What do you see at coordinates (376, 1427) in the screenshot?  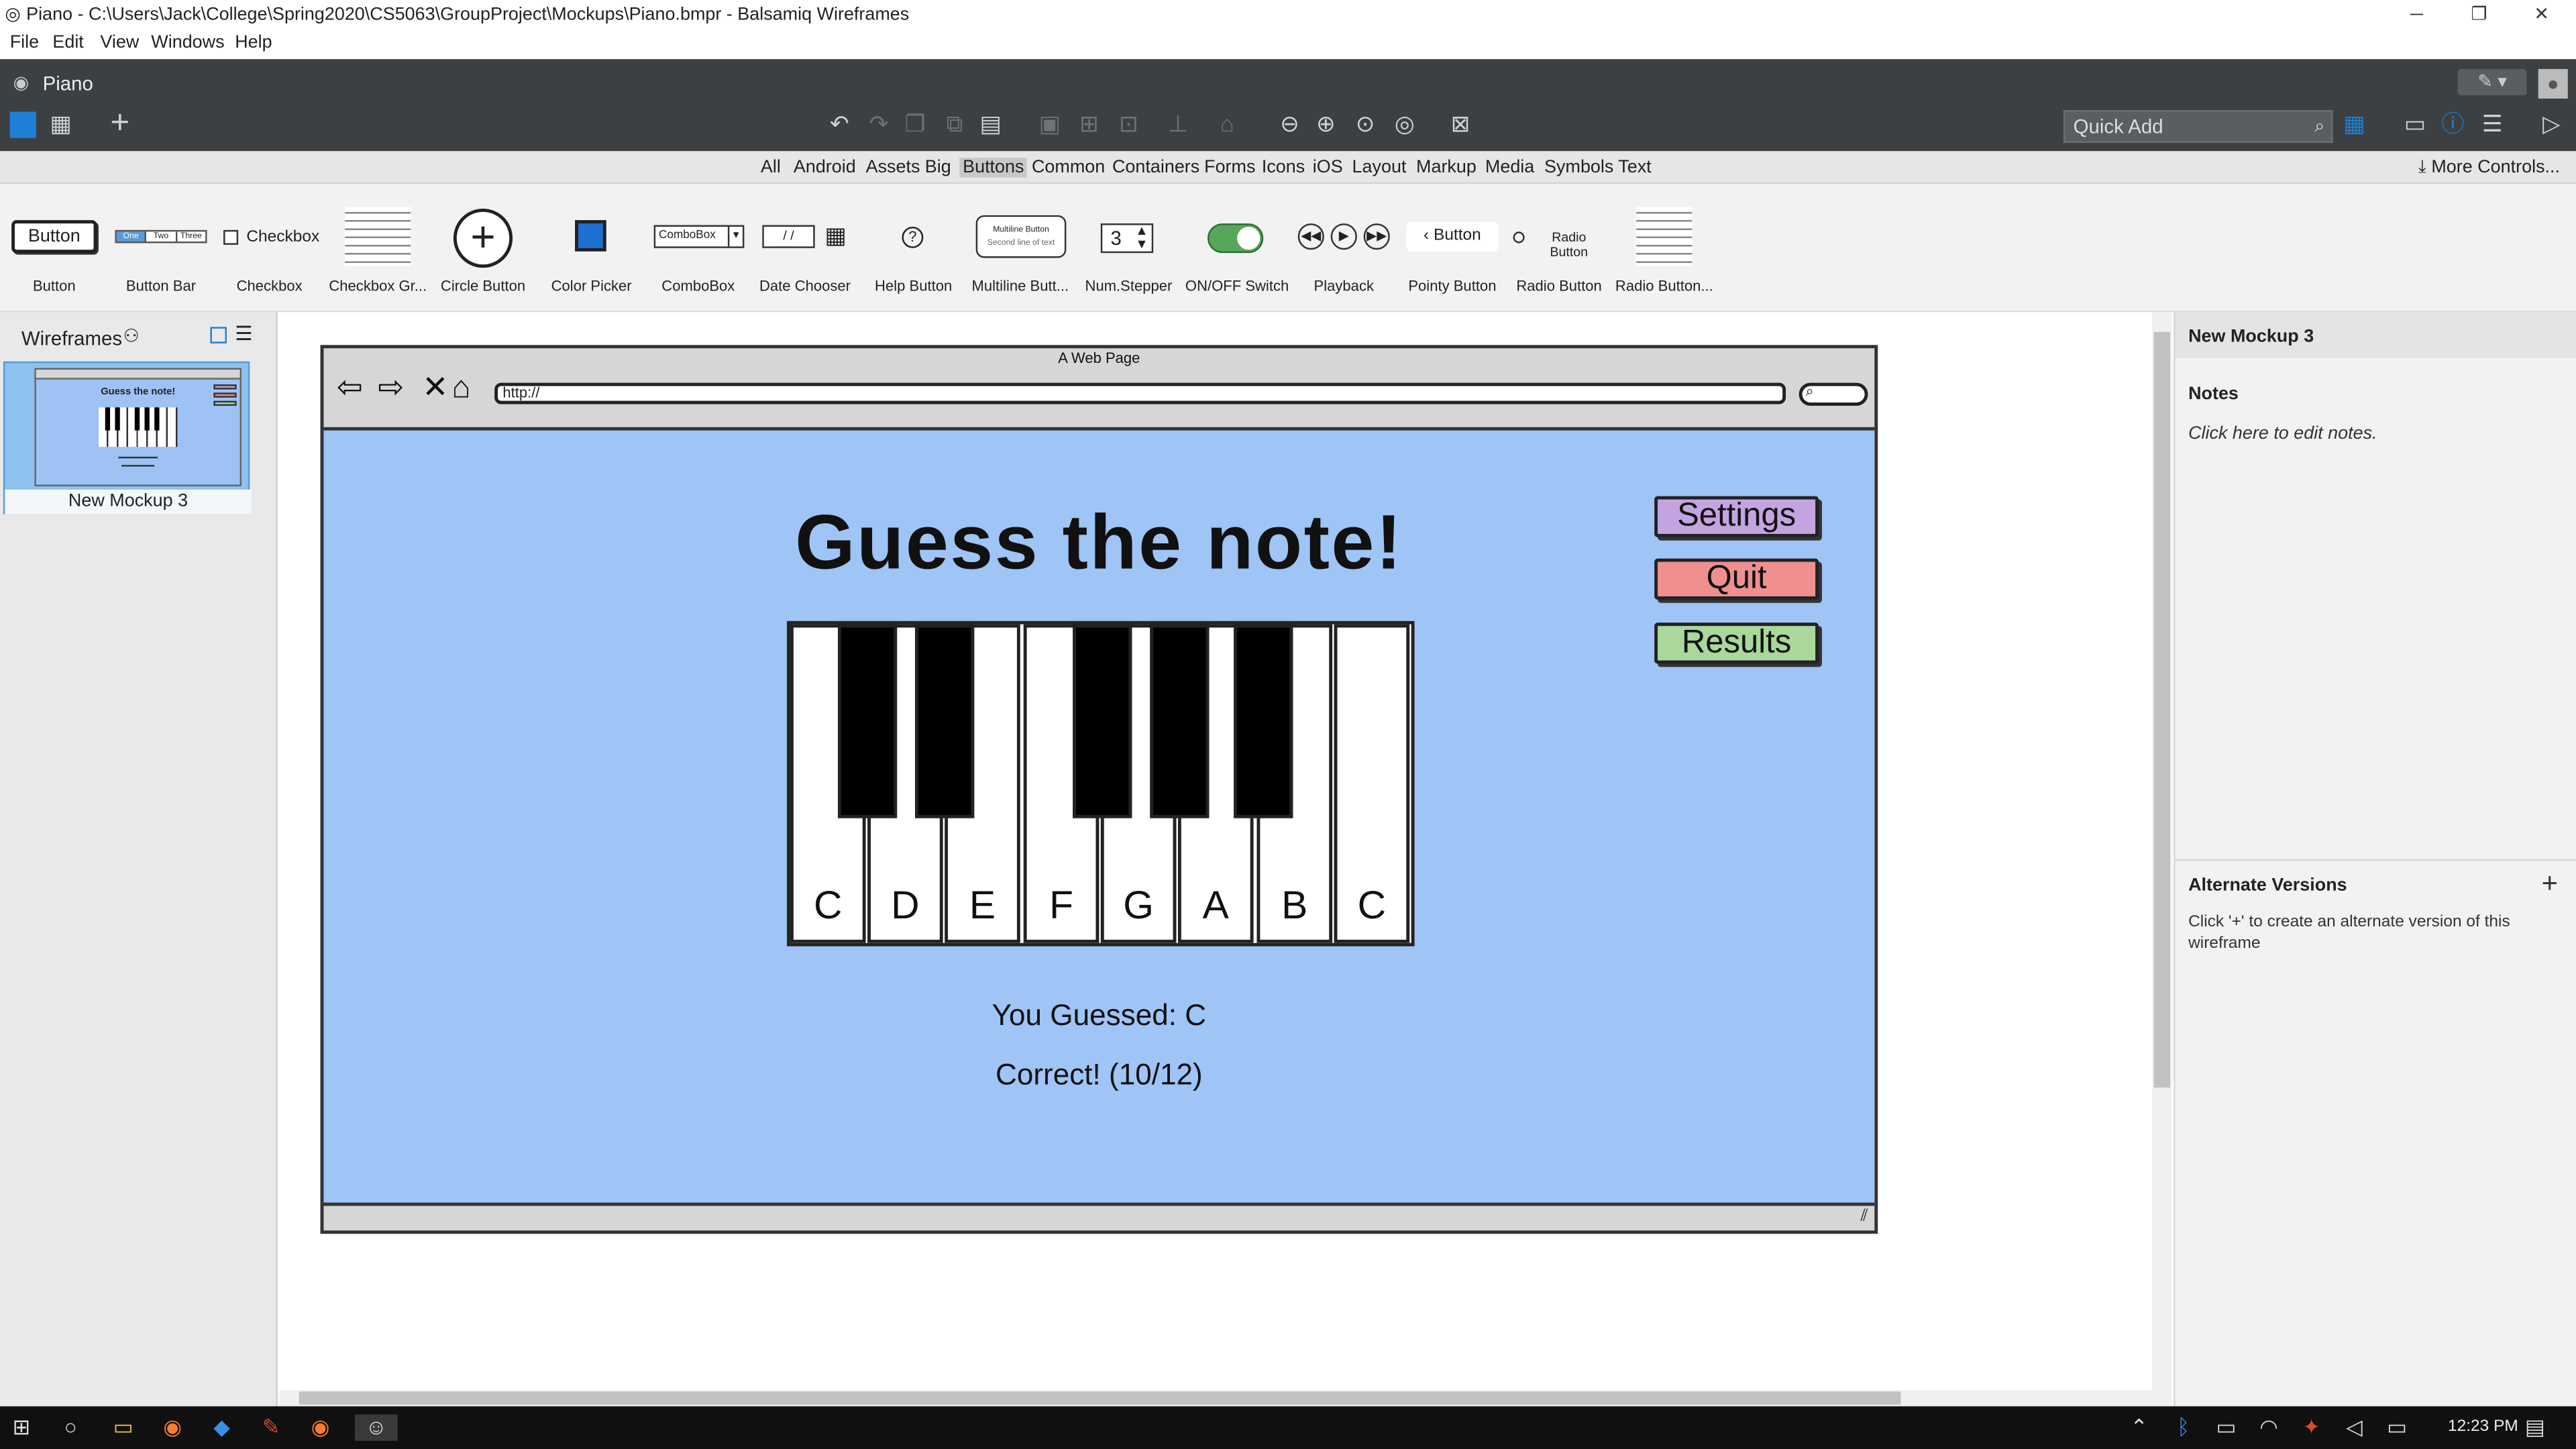 I see `balsamiq-taskbar-icon: ☺` at bounding box center [376, 1427].